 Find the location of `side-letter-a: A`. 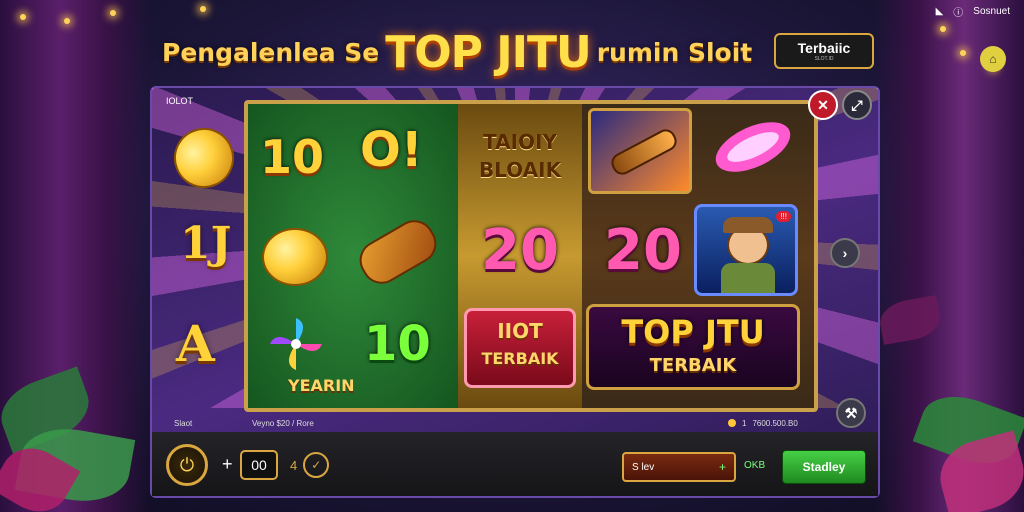

side-letter-a: A is located at coordinates (195, 343).